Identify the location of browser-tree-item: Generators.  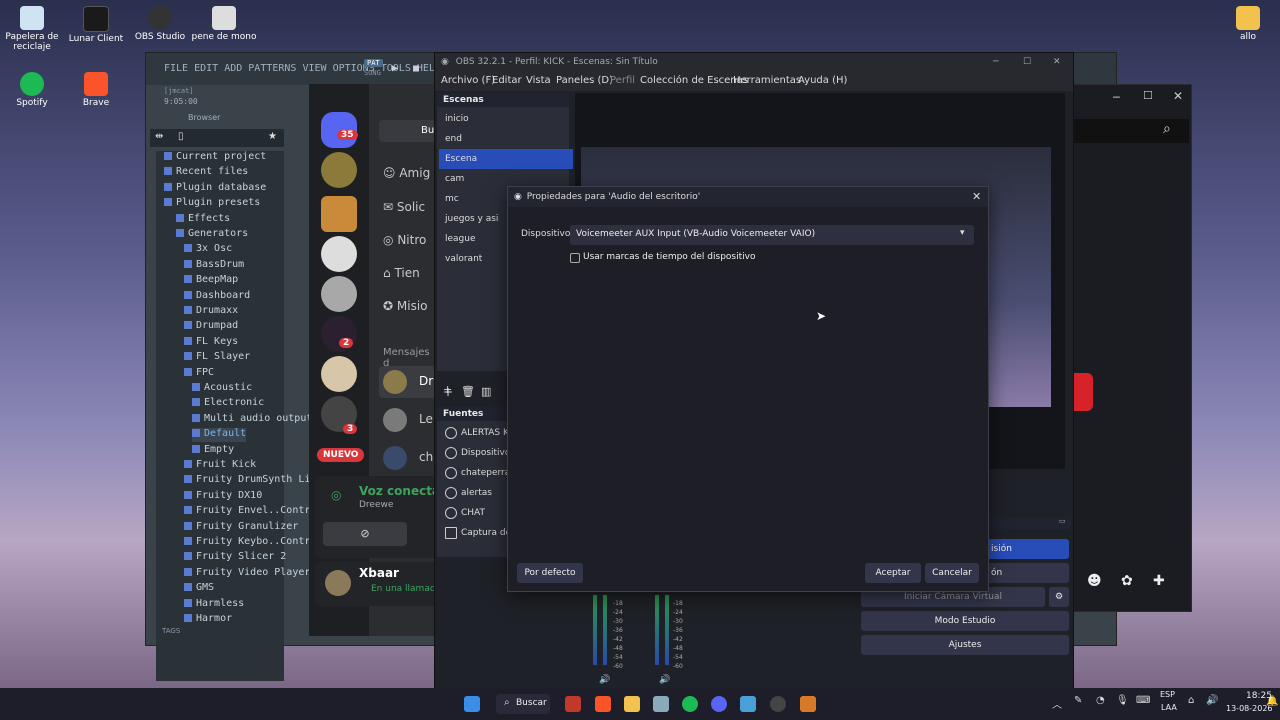
(212, 235).